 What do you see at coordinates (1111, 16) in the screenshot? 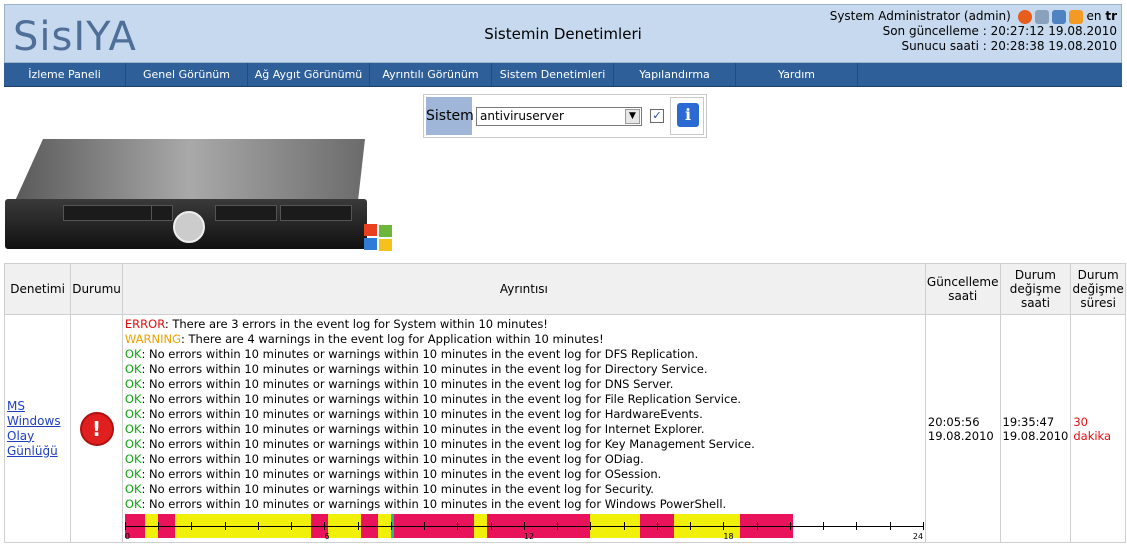
I see `lang-tr-link: tr` at bounding box center [1111, 16].